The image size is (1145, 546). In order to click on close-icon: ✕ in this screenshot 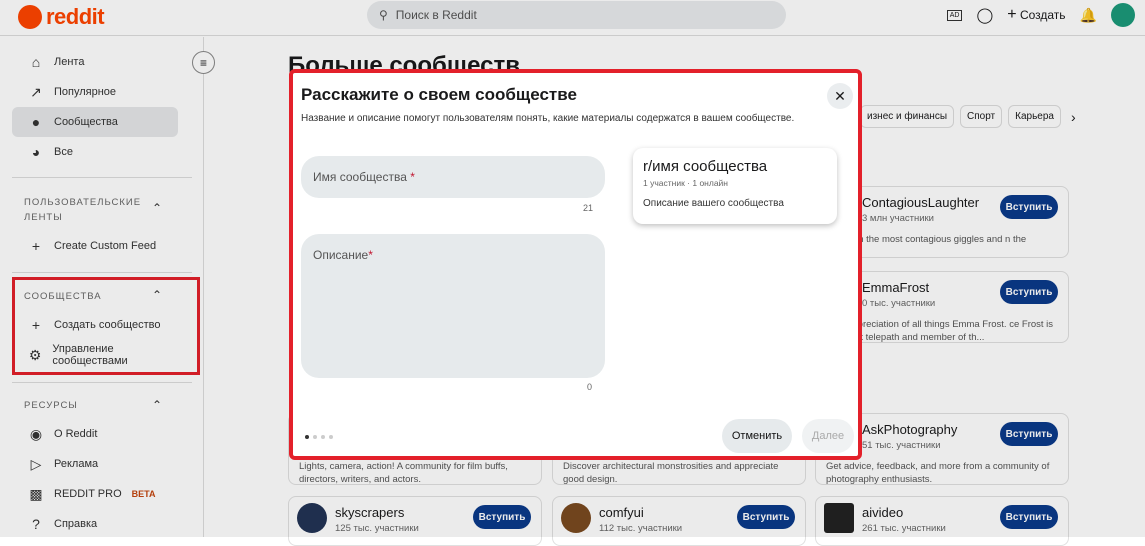, I will do `click(840, 95)`.